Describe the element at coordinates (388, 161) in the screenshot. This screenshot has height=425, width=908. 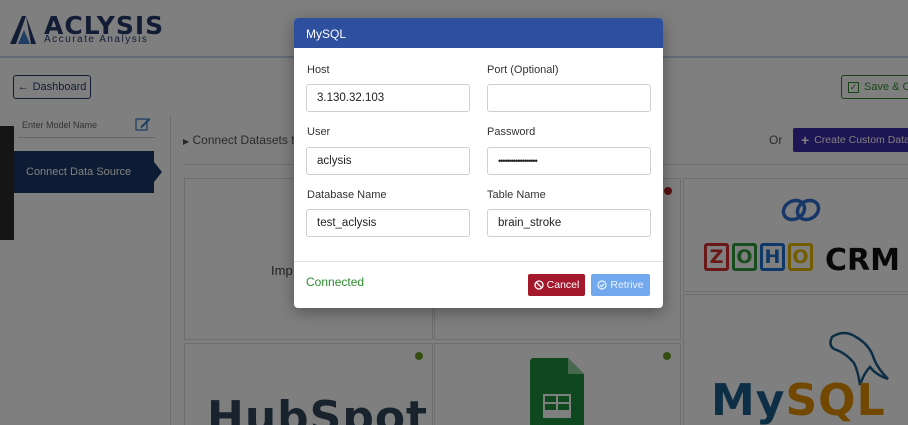
I see `user-input` at that location.